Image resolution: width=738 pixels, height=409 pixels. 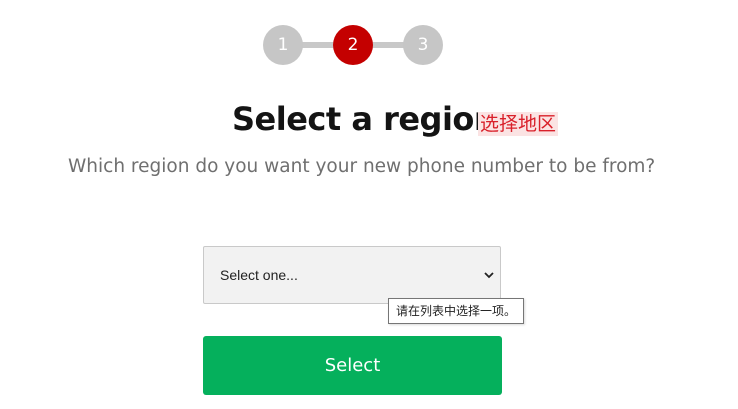 I want to click on step-2-active: 2, so click(x=353, y=45).